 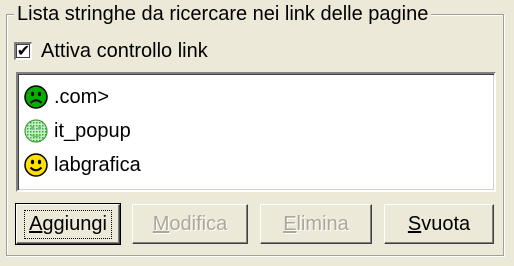 I want to click on checkmark-icon: ✔, so click(x=23, y=51).